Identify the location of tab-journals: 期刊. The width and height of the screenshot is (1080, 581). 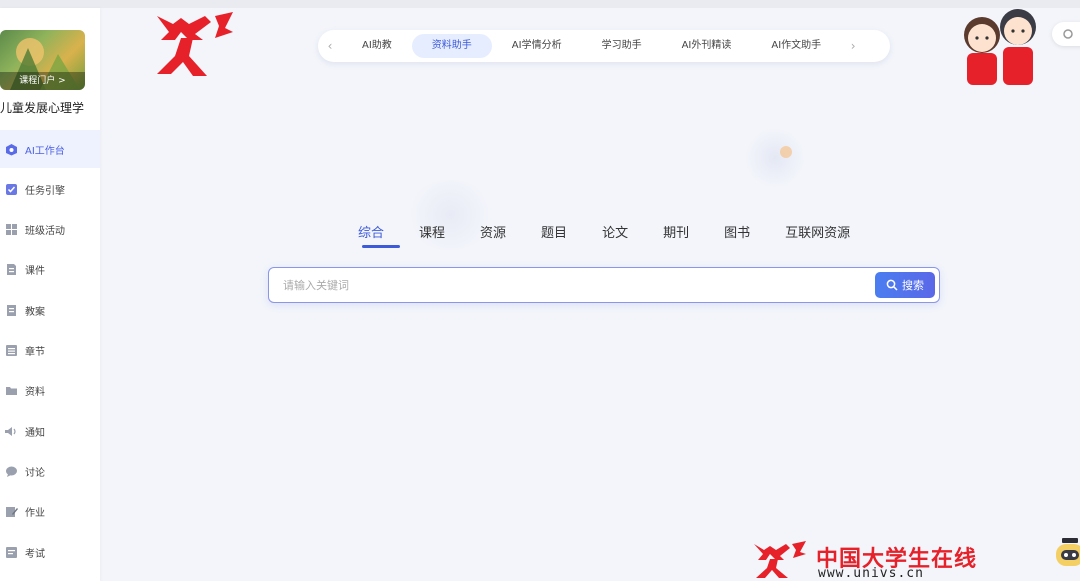
(676, 236).